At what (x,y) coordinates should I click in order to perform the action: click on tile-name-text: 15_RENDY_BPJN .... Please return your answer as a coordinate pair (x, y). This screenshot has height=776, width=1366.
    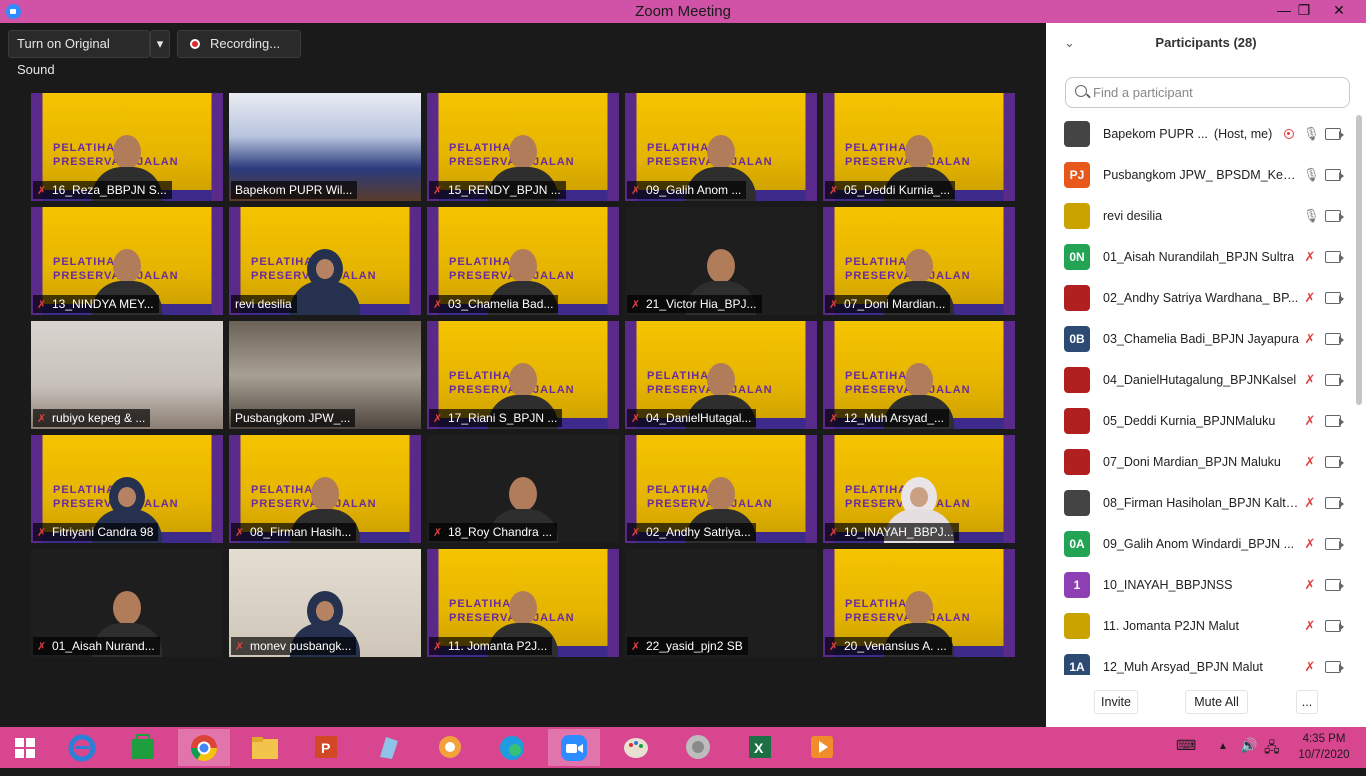
    Looking at the image, I should click on (504, 190).